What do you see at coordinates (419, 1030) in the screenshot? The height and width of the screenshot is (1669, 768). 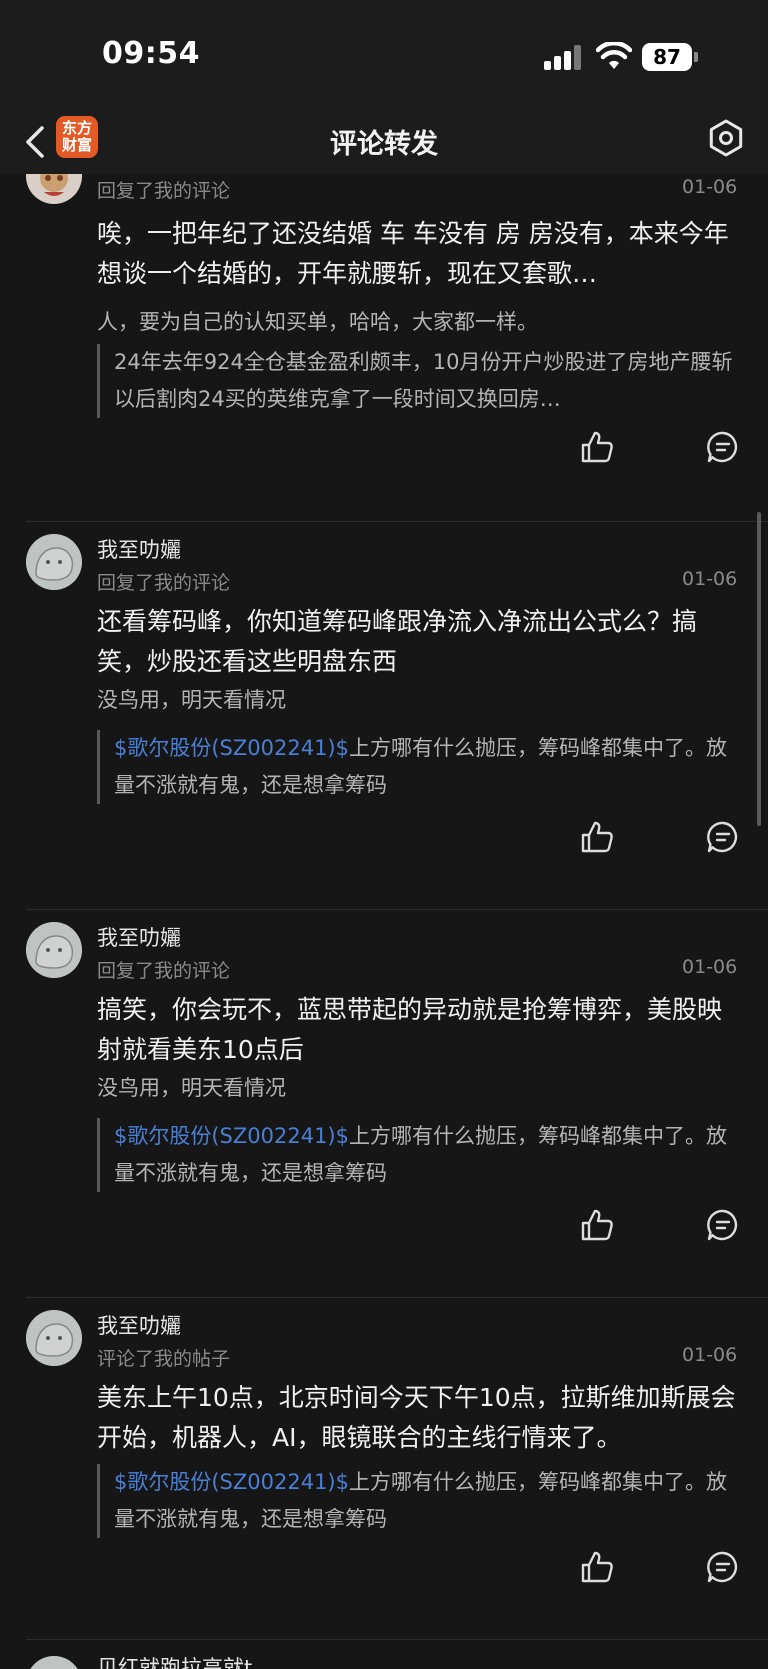 I see `comment-text: 搞笑，你会玩不，蓝思带起的异动就是抢筹博弈，美股映射就看美东10点后` at bounding box center [419, 1030].